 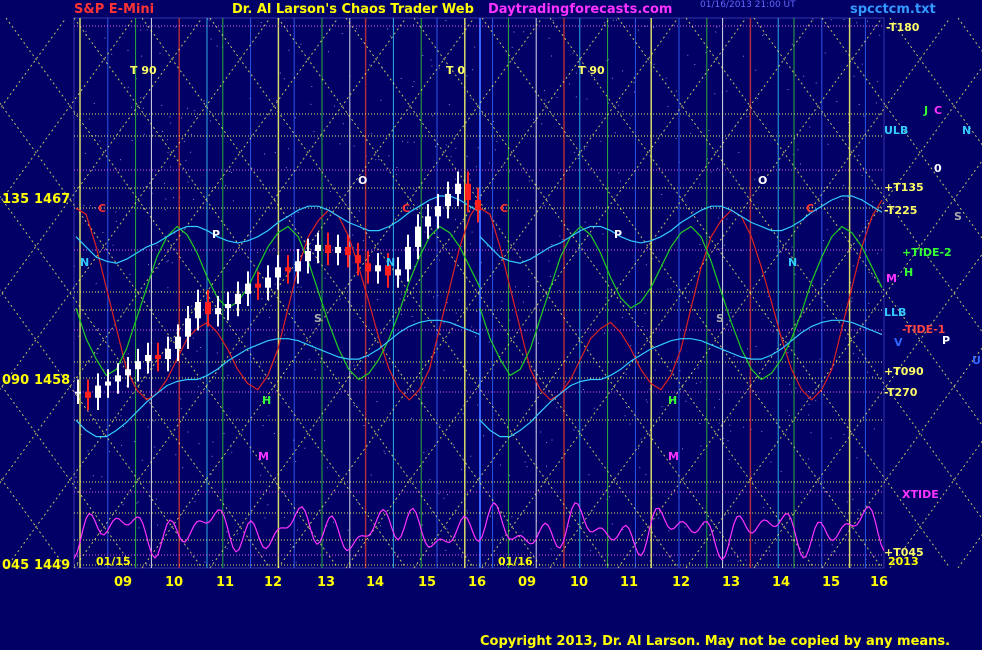 What do you see at coordinates (174, 582) in the screenshot?
I see `x-tick-label: 10` at bounding box center [174, 582].